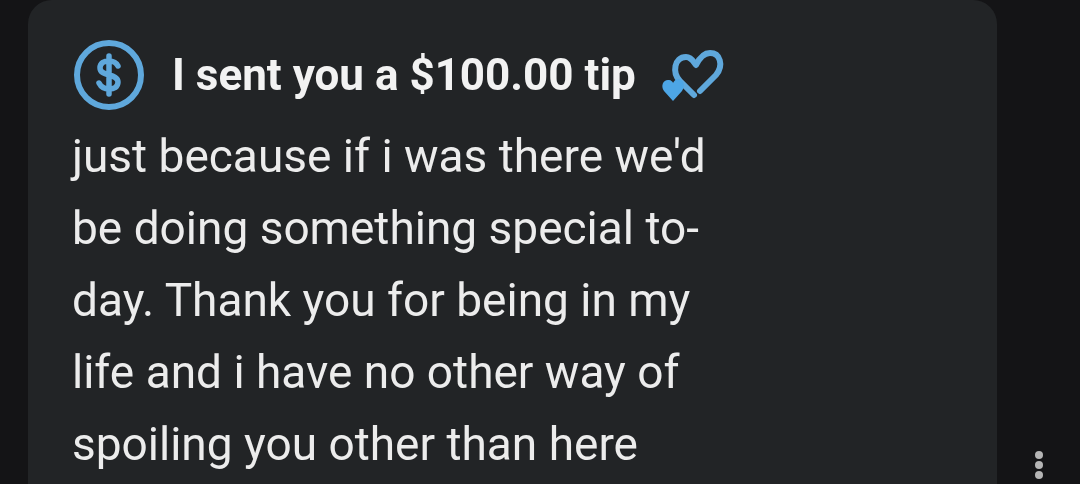 Image resolution: width=1080 pixels, height=484 pixels. Describe the element at coordinates (404, 75) in the screenshot. I see `tip-title: I sent you a $100.00 tip` at that location.